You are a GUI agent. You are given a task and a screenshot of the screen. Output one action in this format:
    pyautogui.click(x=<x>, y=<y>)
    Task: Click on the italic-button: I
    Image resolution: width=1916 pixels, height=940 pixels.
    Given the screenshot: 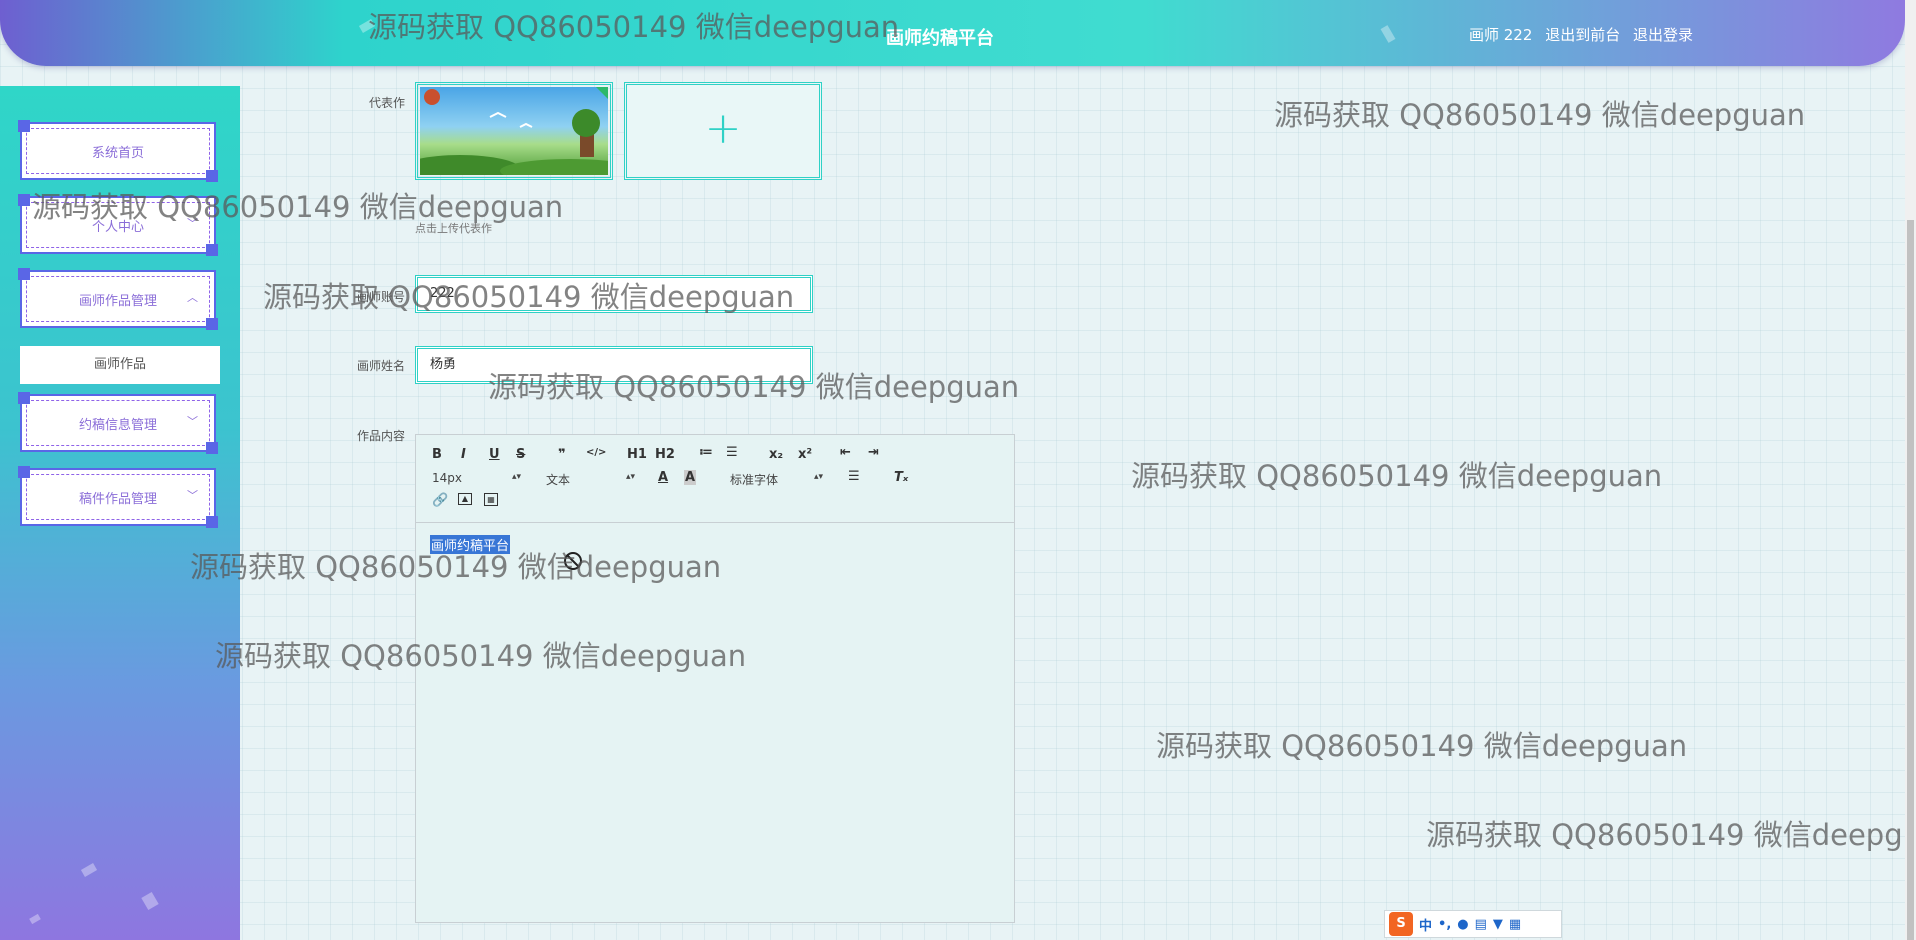 What is the action you would take?
    pyautogui.click(x=463, y=454)
    